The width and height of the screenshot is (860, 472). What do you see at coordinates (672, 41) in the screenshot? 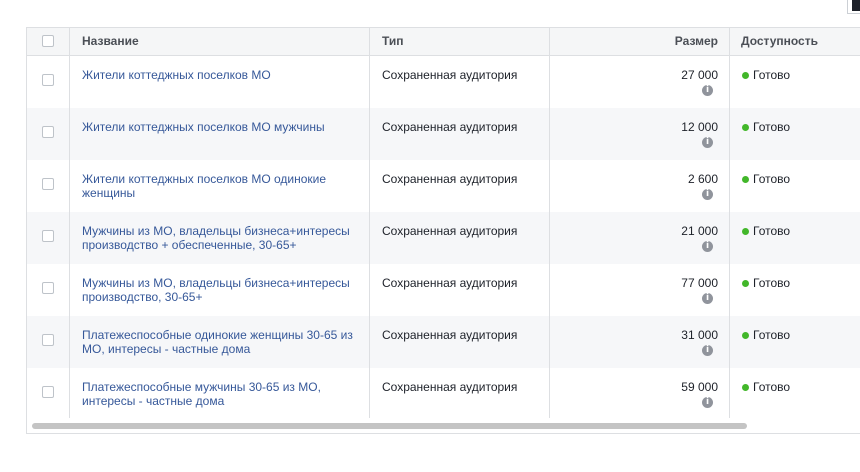
I see `column-header-size: Размер` at bounding box center [672, 41].